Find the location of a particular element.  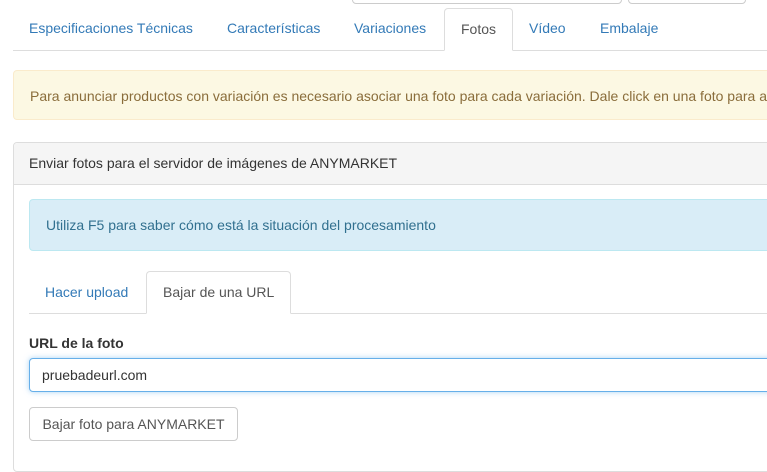

tab-caracteristicas: Características is located at coordinates (273, 28).